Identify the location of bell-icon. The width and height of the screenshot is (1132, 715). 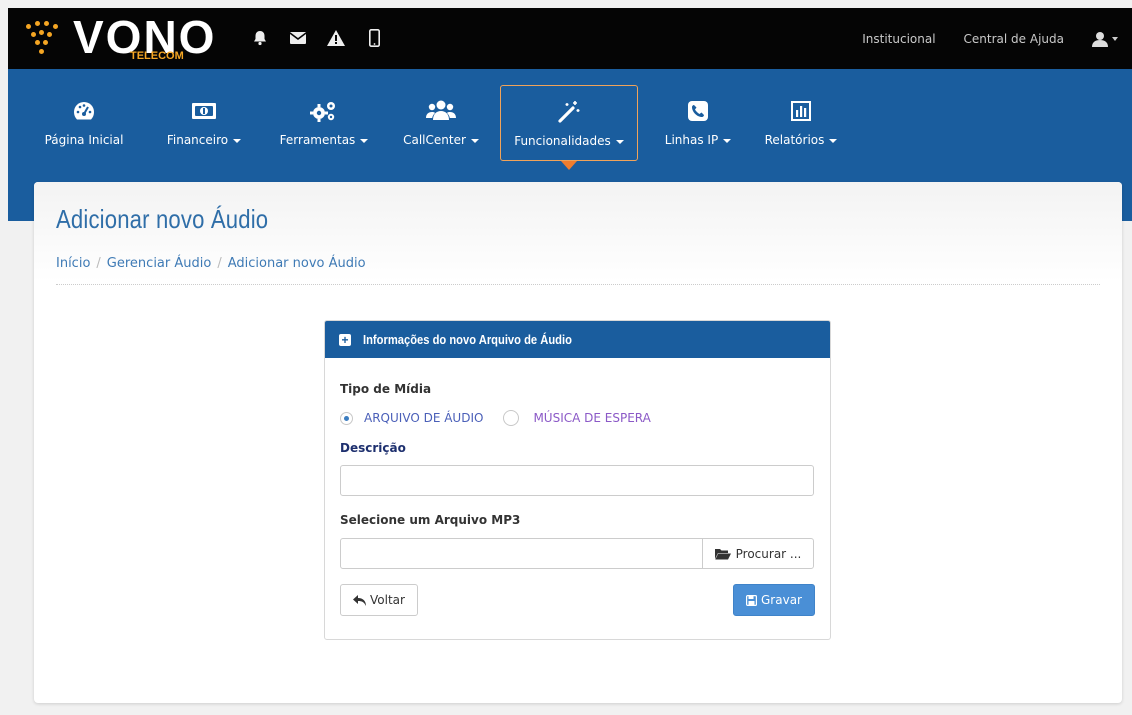
(260, 38).